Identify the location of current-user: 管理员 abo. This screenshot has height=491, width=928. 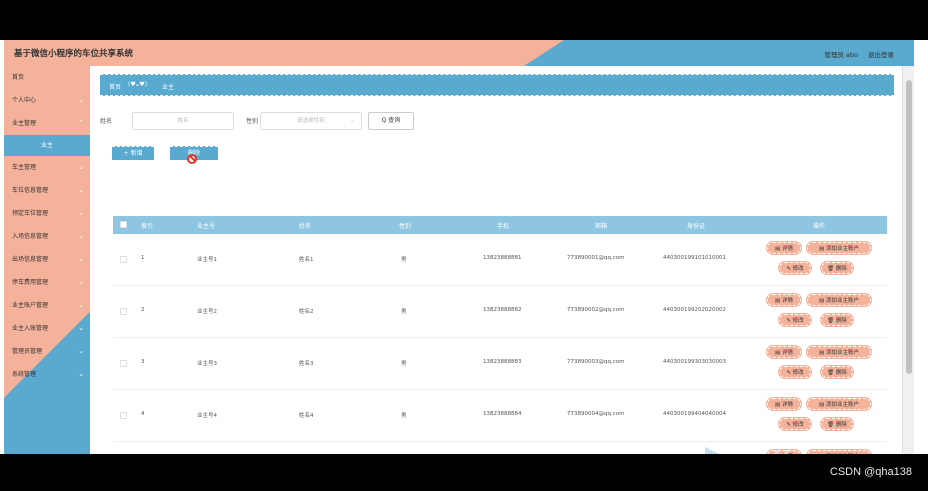
(841, 55).